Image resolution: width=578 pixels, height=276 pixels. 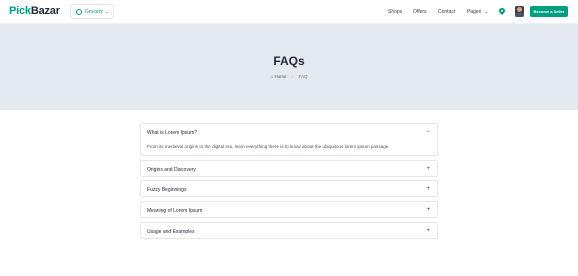 What do you see at coordinates (20, 11) in the screenshot?
I see `logo-part-pick: Pick` at bounding box center [20, 11].